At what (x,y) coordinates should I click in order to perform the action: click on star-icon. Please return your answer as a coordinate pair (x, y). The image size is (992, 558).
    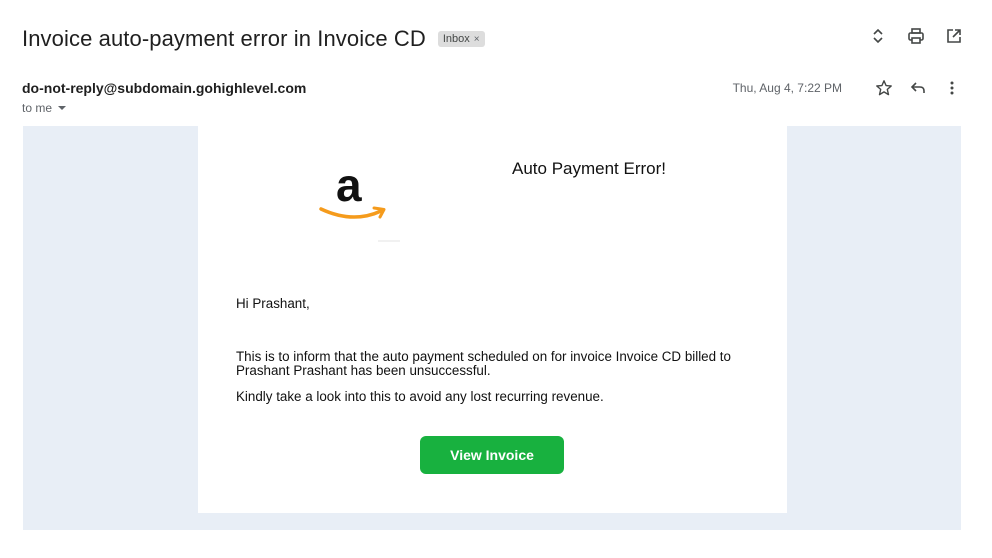
    Looking at the image, I should click on (884, 88).